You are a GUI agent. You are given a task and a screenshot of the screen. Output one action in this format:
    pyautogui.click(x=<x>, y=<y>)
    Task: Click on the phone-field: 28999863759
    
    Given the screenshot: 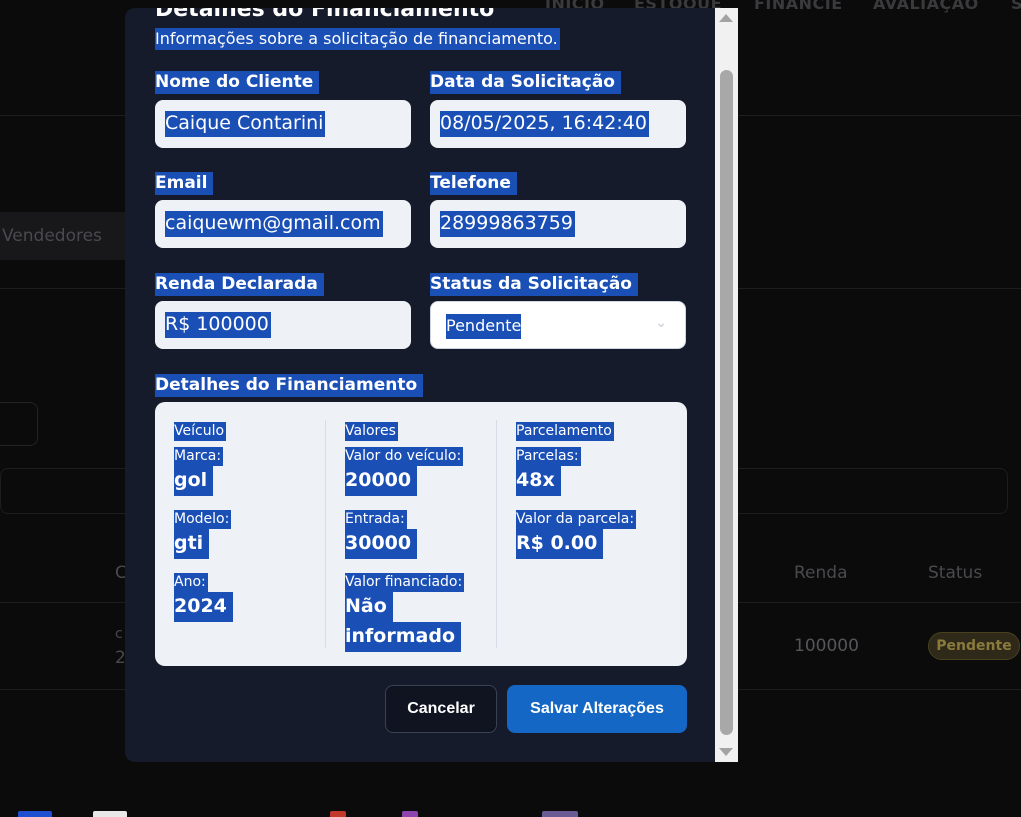 What is the action you would take?
    pyautogui.click(x=558, y=224)
    